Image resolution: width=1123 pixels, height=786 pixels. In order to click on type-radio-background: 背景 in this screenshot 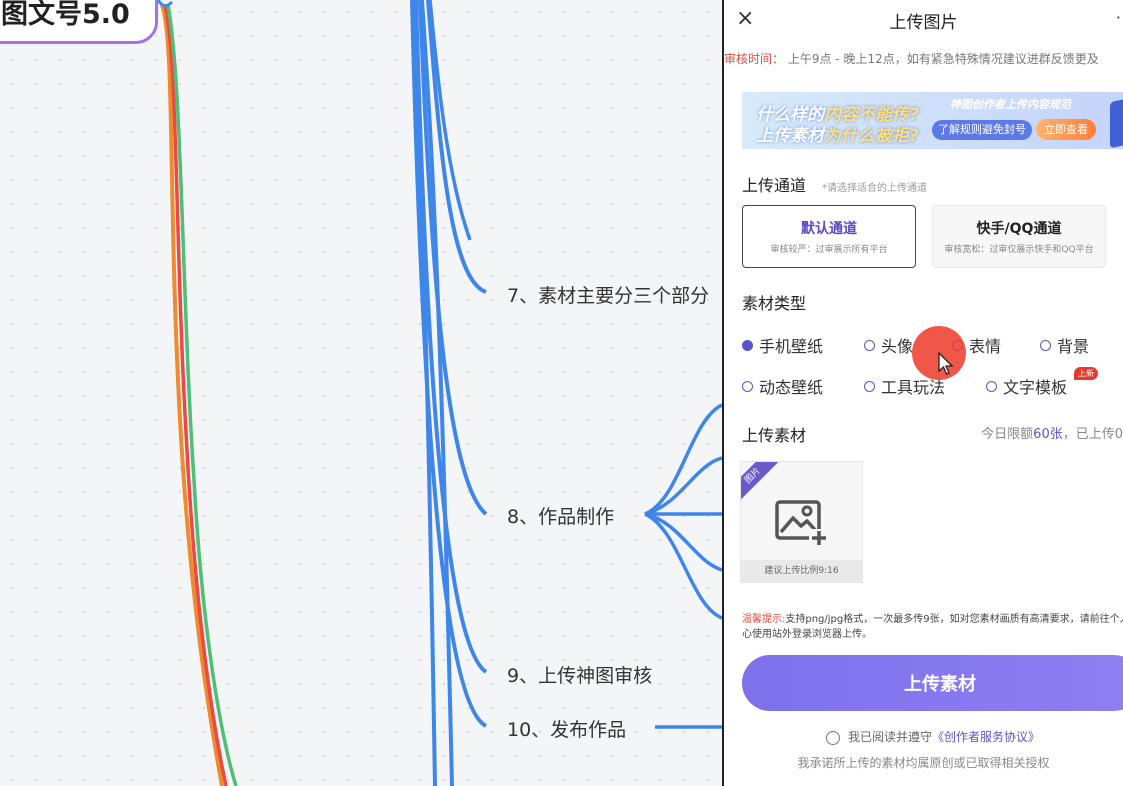, I will do `click(1064, 345)`.